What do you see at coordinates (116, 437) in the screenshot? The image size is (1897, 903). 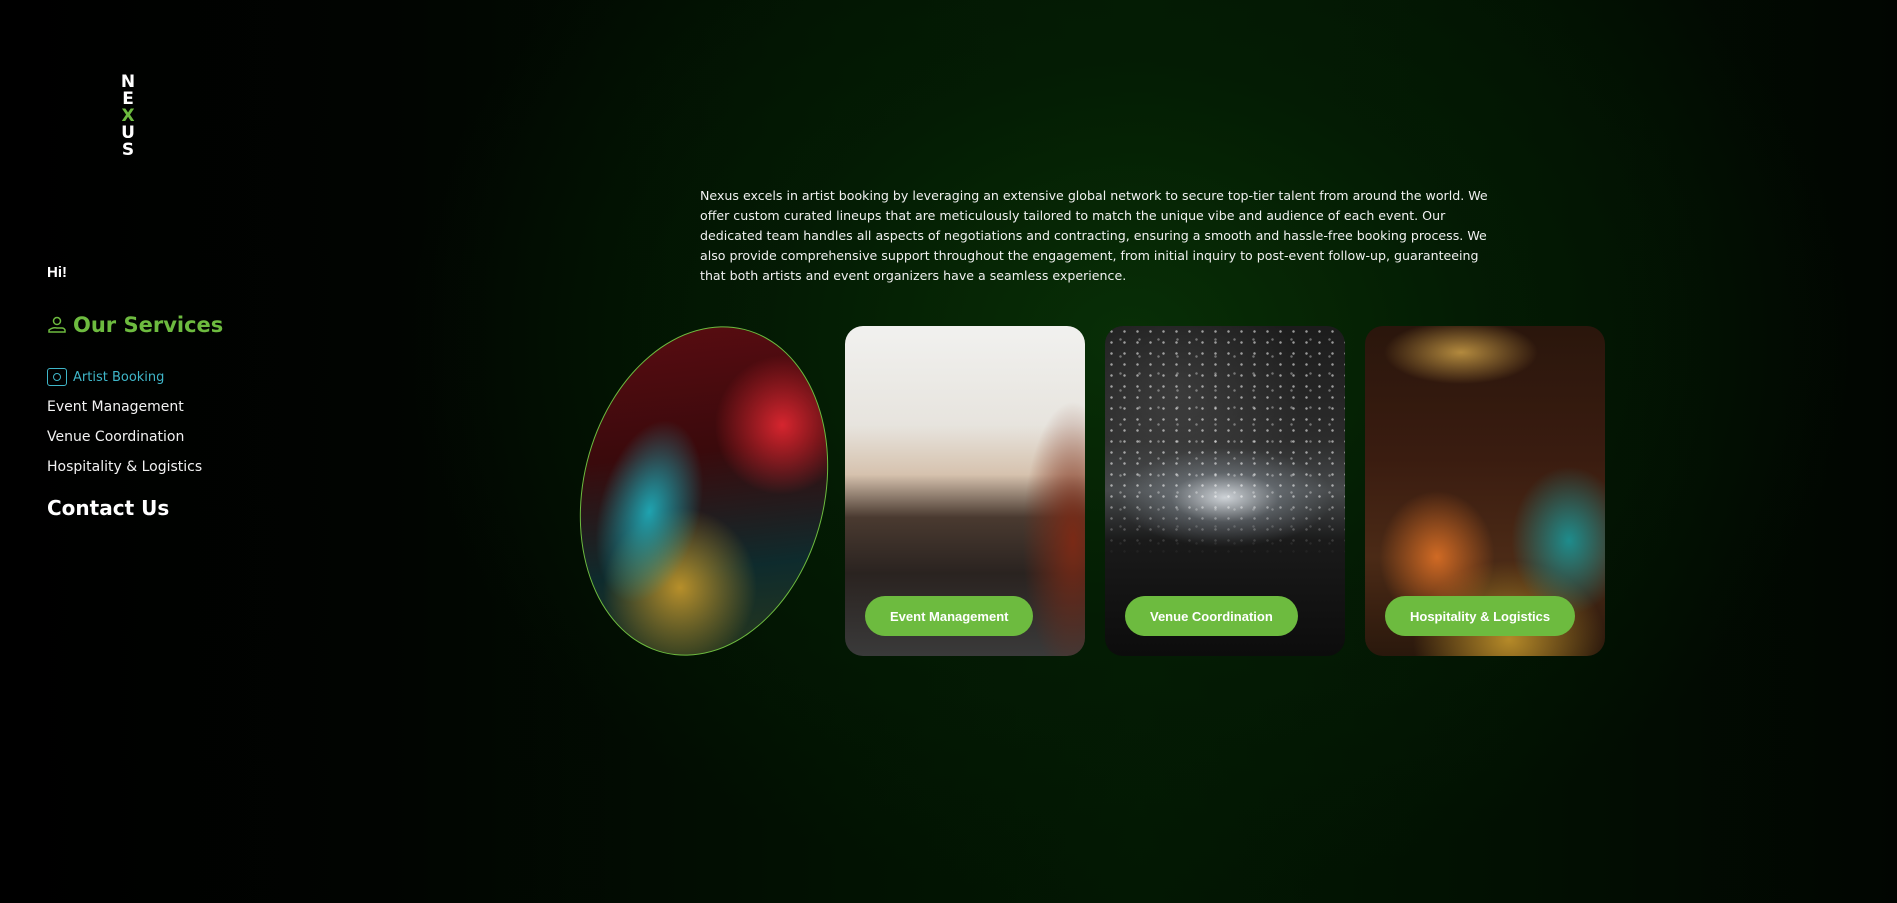 I see `nav-item-label: Venue Coordination` at bounding box center [116, 437].